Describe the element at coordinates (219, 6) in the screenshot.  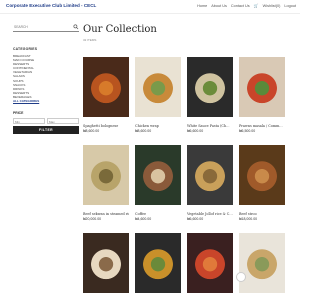
I see `nav-about: About Us` at that location.